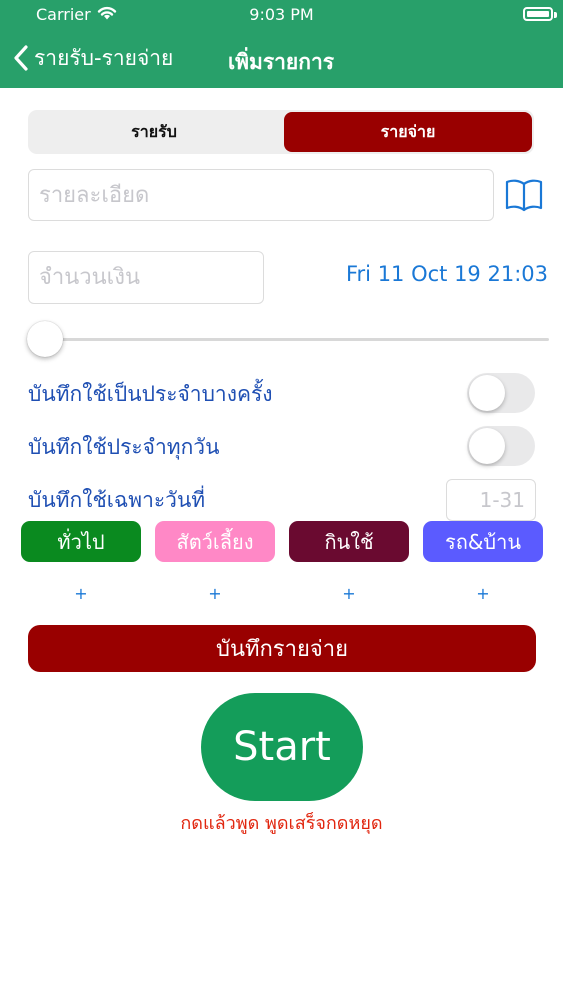 The height and width of the screenshot is (1000, 563). I want to click on navigation-bar: รายรับ-รายจ่าย เพิ่มรายการ, so click(281, 58).